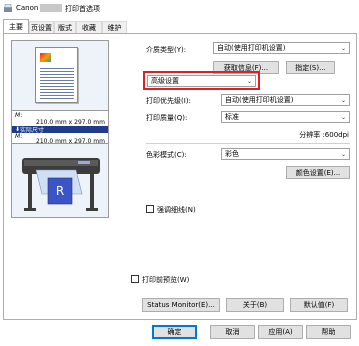 Image resolution: width=359 pixels, height=346 pixels. What do you see at coordinates (166, 155) in the screenshot?
I see `color-mode-label: 色彩模式(C):` at bounding box center [166, 155].